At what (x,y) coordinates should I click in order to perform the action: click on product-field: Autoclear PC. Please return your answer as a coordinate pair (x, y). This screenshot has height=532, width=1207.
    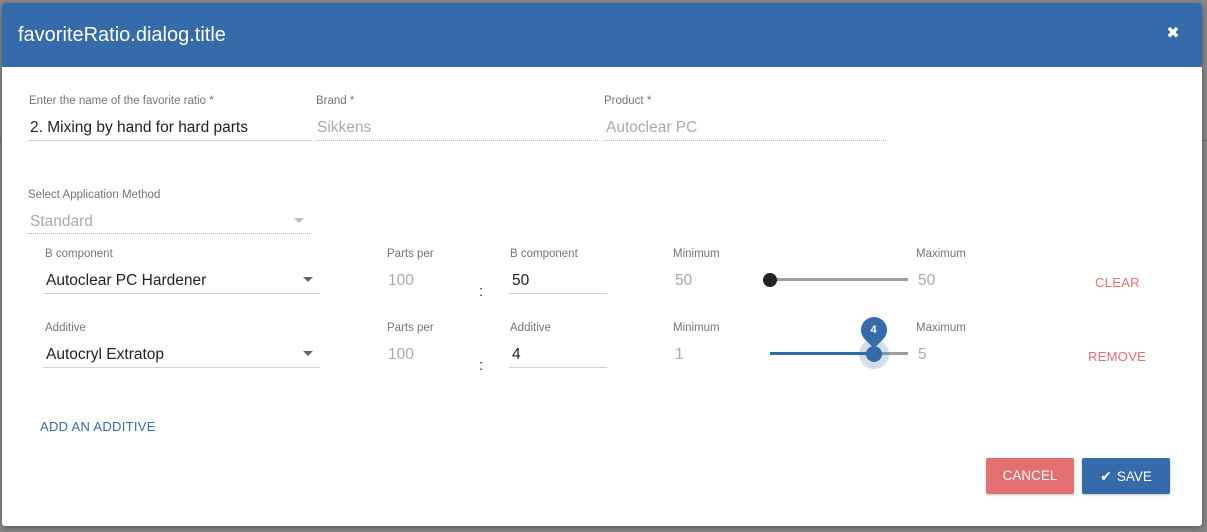
    Looking at the image, I should click on (652, 127).